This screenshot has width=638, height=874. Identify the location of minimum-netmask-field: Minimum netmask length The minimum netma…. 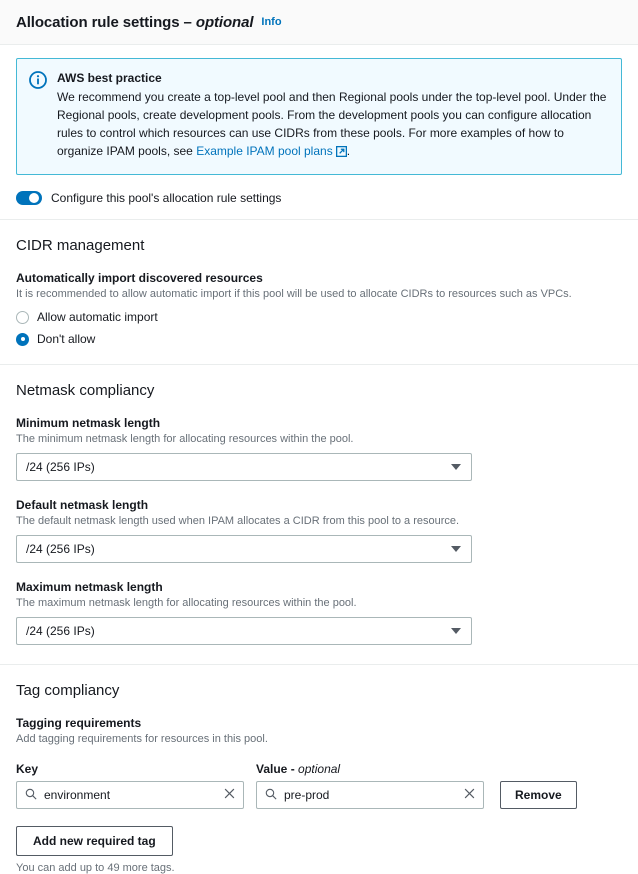
(319, 448).